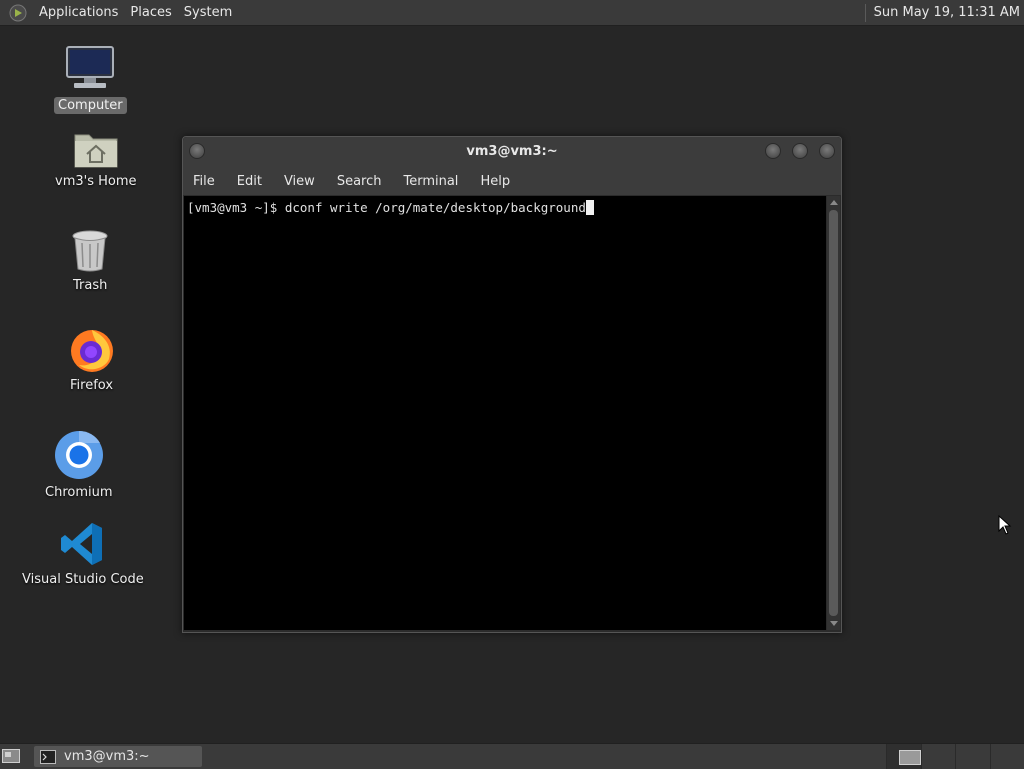 Image resolution: width=1024 pixels, height=769 pixels. I want to click on desktop-icon-label: vm3's Home, so click(96, 181).